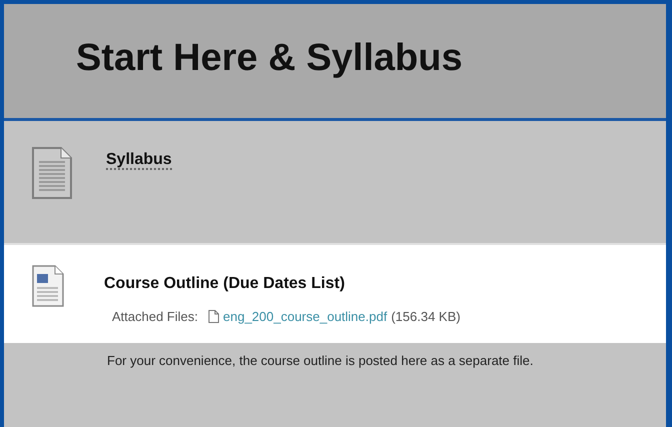 This screenshot has height=427, width=672. Describe the element at coordinates (213, 316) in the screenshot. I see `file-icon` at that location.